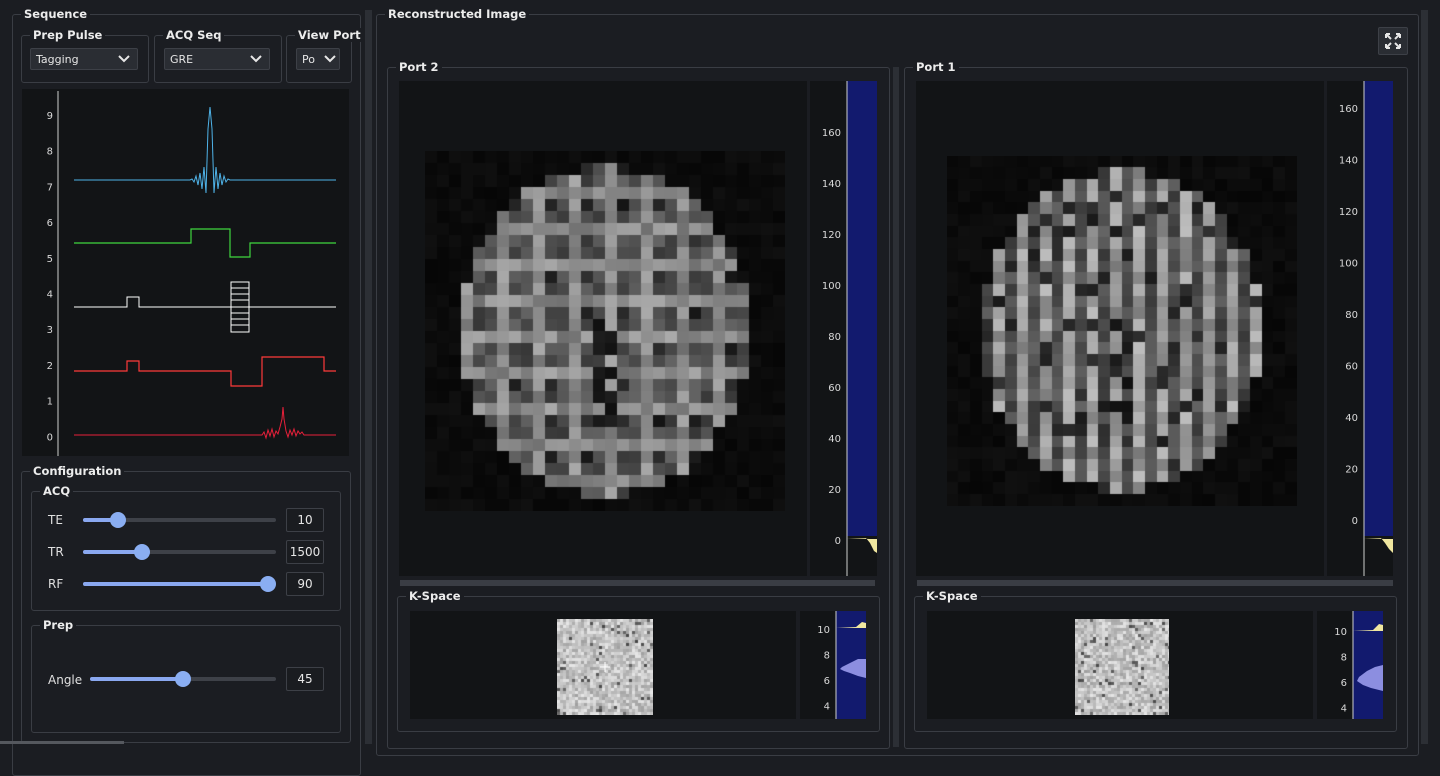  Describe the element at coordinates (419, 67) in the screenshot. I see `port2-title: Port 2` at that location.